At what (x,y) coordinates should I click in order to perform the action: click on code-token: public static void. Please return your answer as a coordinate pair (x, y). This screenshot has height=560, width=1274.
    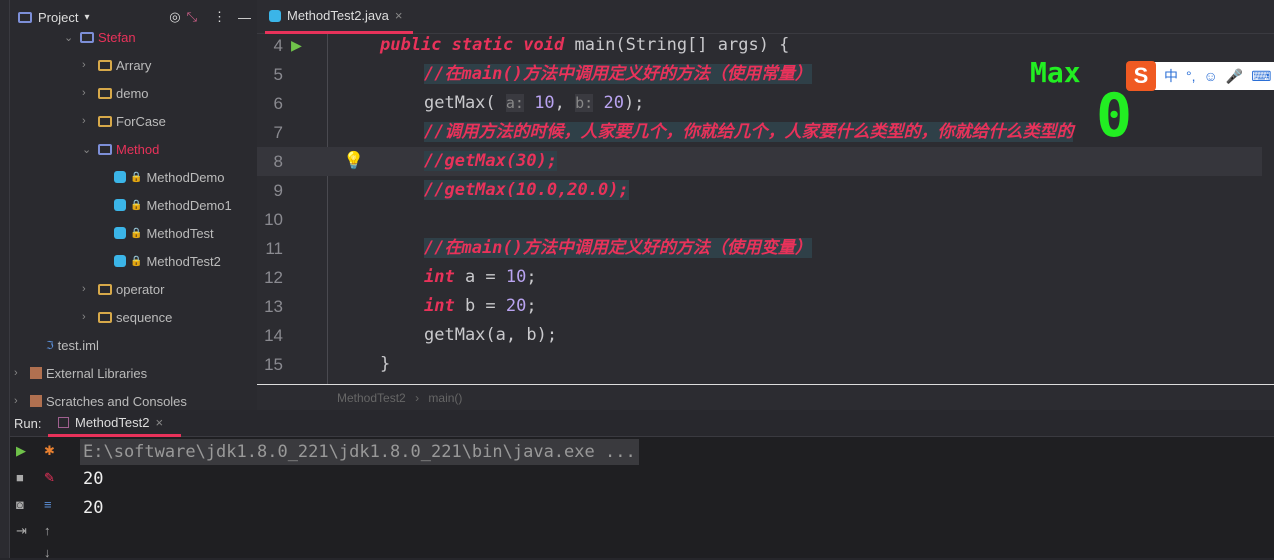
    Looking at the image, I should click on (477, 45).